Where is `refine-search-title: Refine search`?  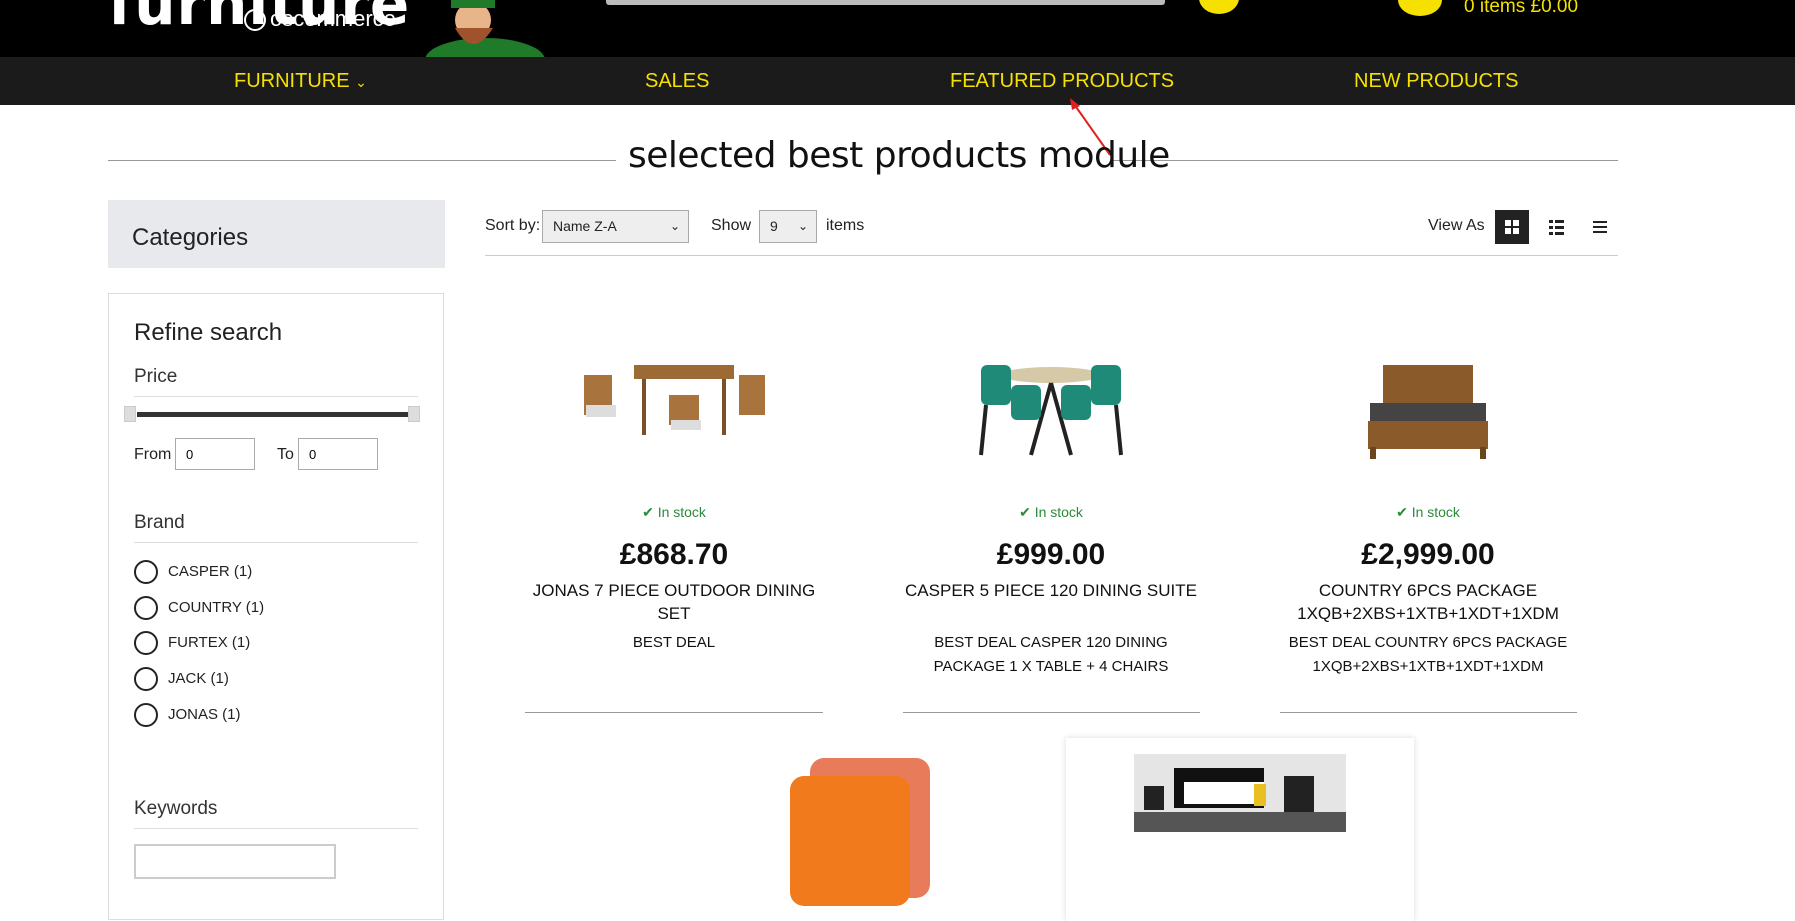
refine-search-title: Refine search is located at coordinates (208, 332).